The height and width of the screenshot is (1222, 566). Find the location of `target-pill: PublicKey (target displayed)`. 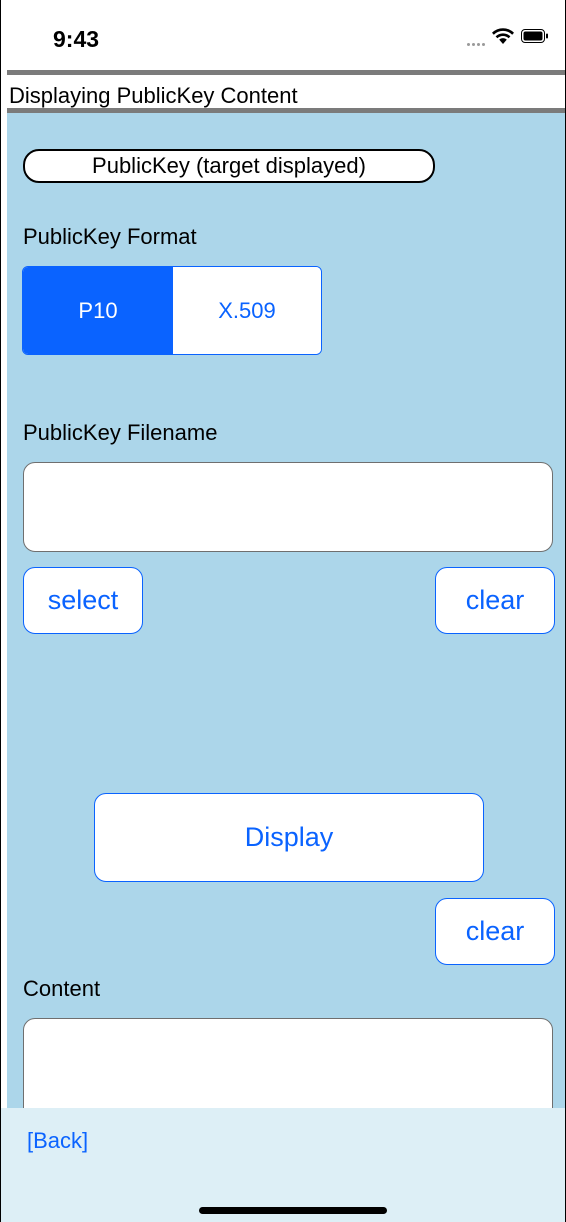

target-pill: PublicKey (target displayed) is located at coordinates (229, 166).